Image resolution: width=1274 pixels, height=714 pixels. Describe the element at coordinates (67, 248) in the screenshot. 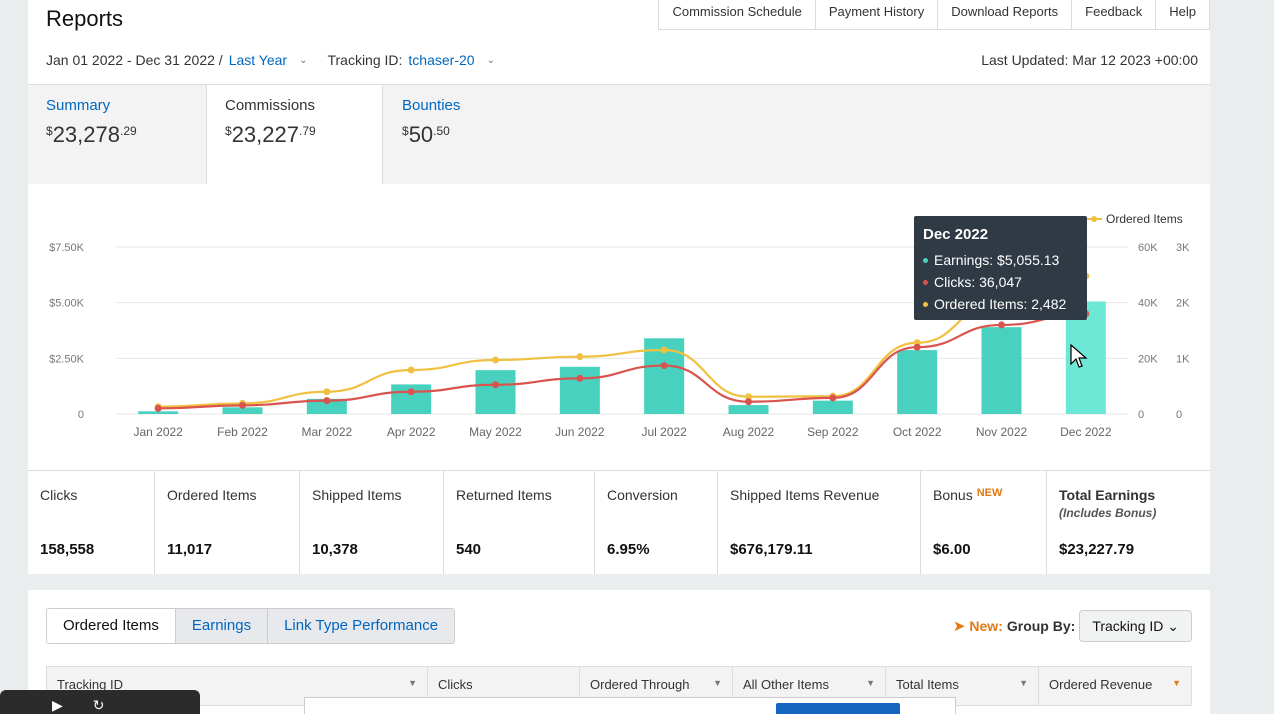

I see `y-left-tick: $7.50K` at that location.